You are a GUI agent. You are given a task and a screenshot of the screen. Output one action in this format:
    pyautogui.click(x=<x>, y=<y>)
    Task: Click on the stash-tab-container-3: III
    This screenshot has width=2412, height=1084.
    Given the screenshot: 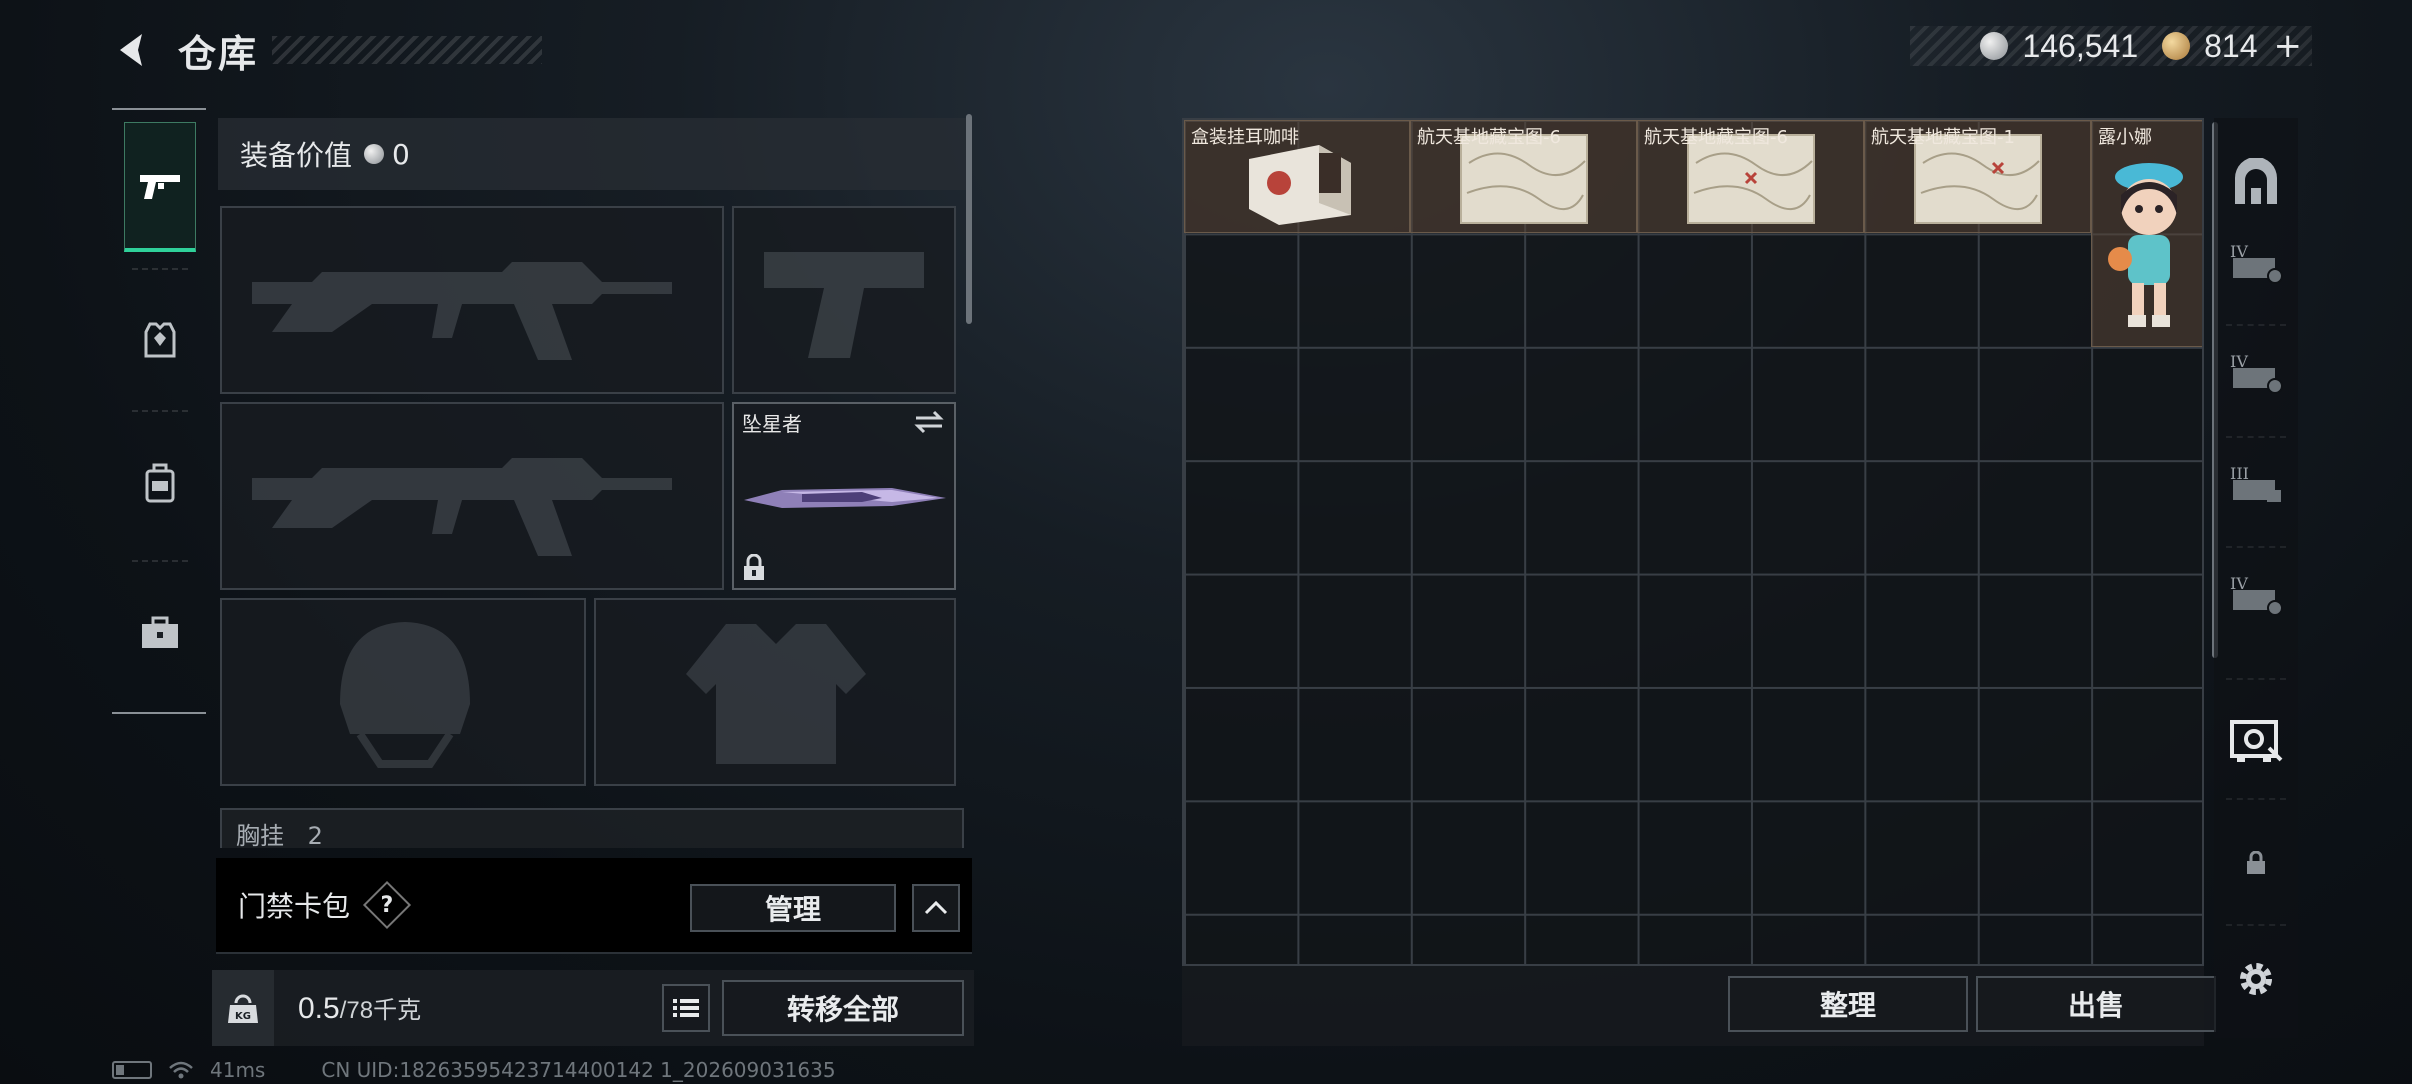 What is the action you would take?
    pyautogui.click(x=2256, y=489)
    